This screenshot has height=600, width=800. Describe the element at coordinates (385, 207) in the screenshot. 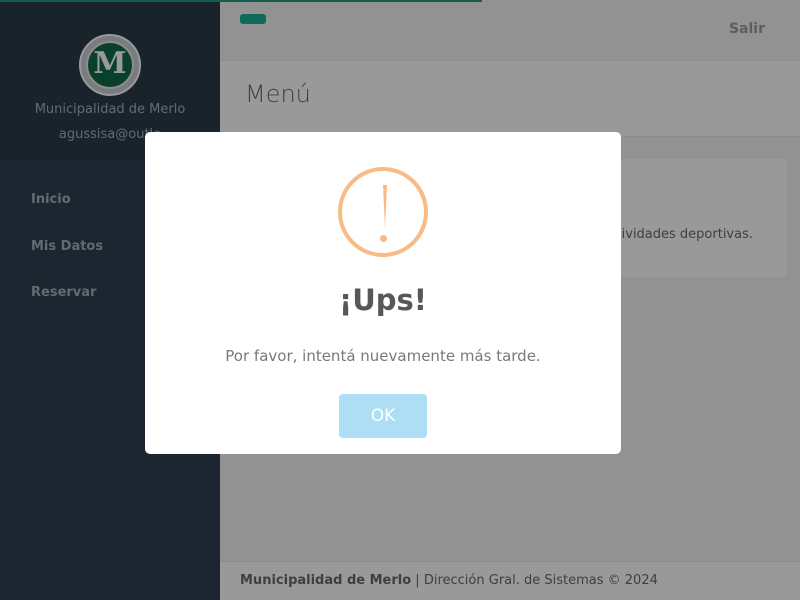

I see `exclamation-line` at that location.